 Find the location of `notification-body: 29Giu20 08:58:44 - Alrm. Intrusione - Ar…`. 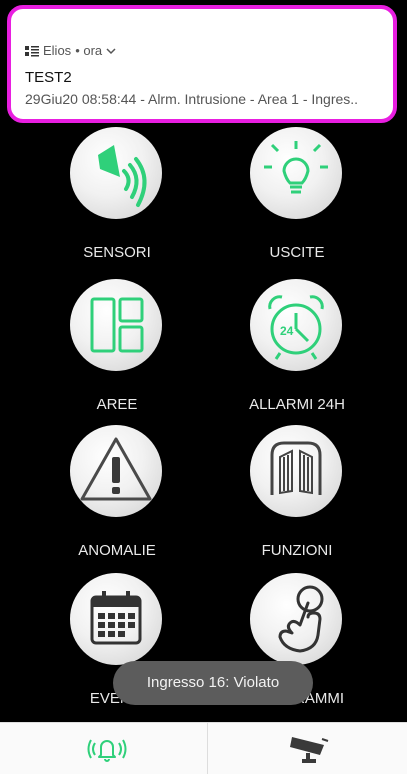

notification-body: 29Giu20 08:58:44 - Alrm. Intrusione - Ar… is located at coordinates (192, 99).